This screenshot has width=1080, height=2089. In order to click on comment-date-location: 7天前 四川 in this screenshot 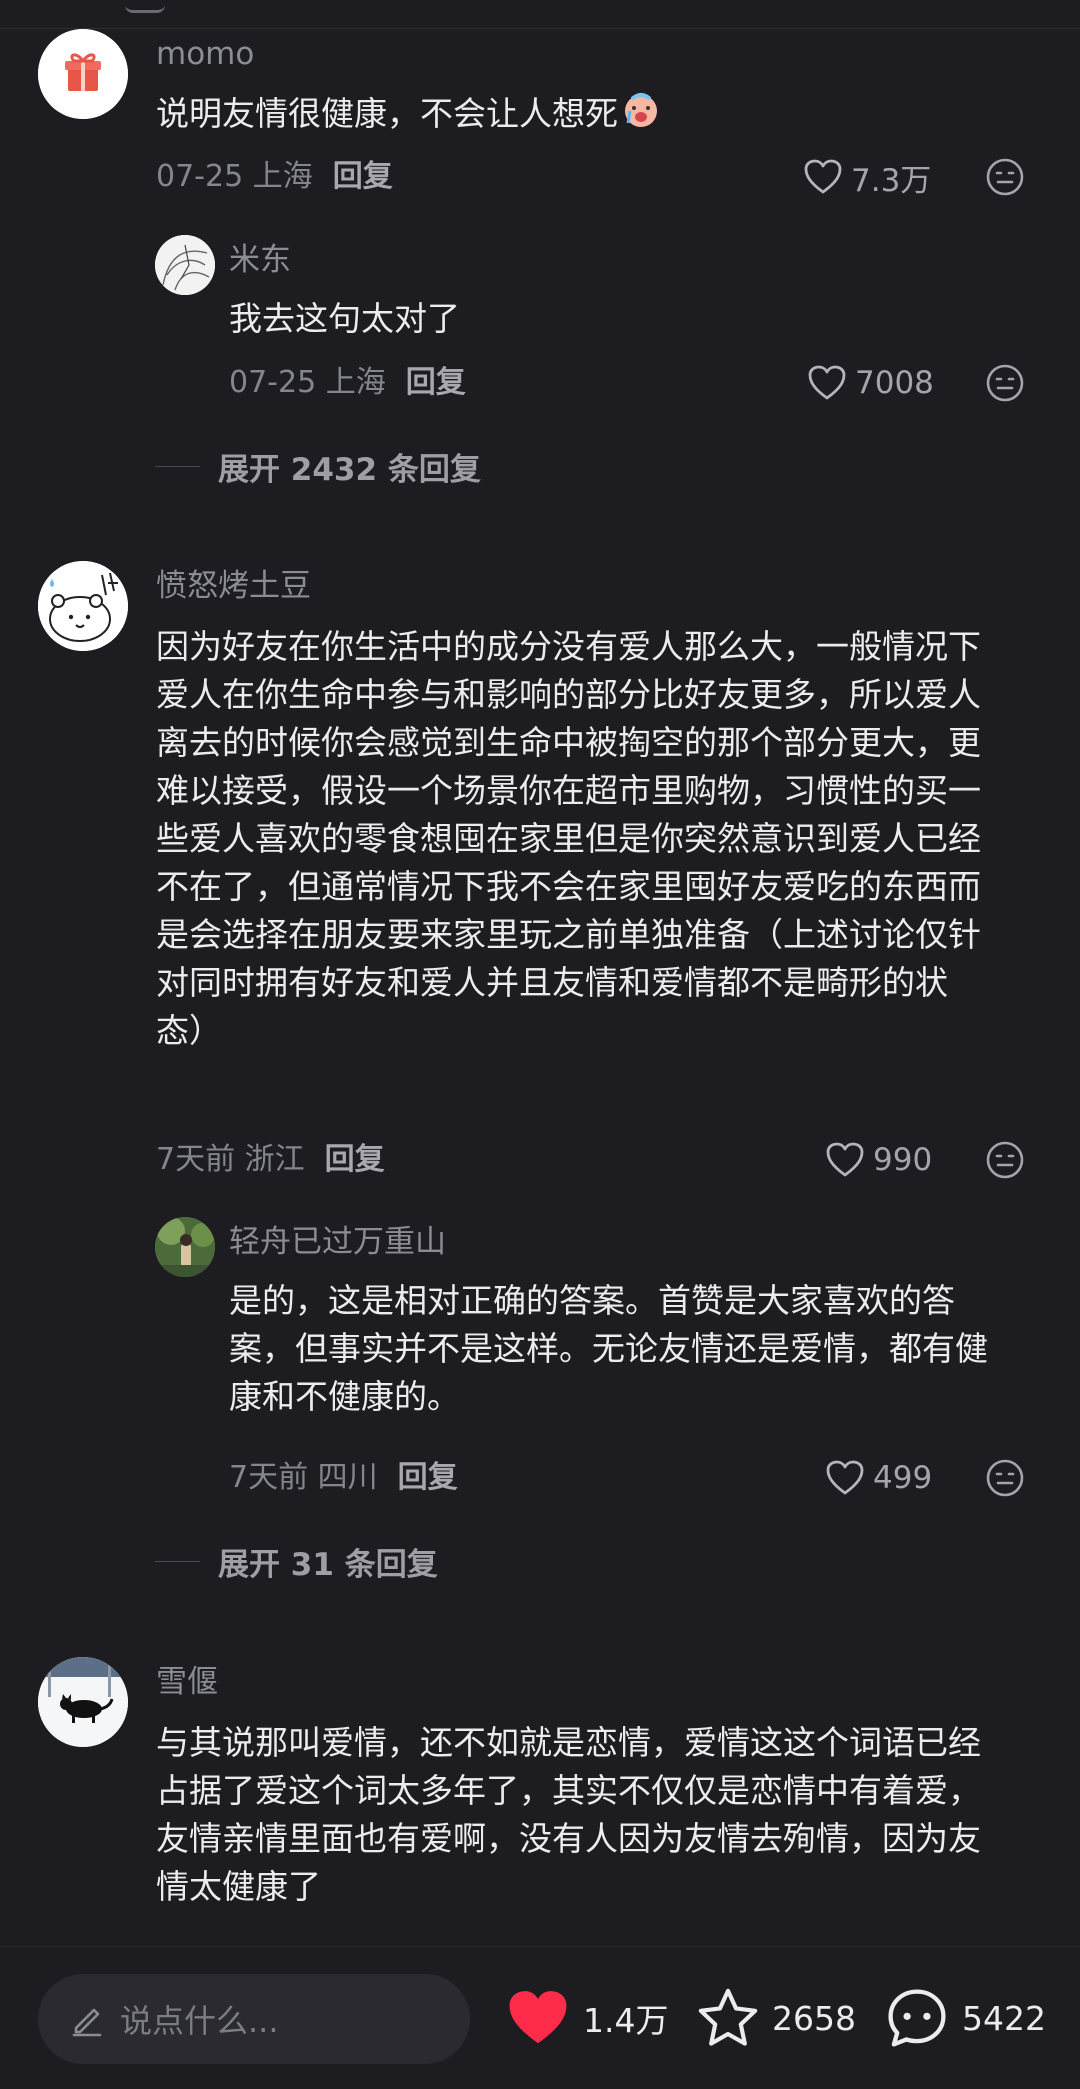, I will do `click(303, 1477)`.